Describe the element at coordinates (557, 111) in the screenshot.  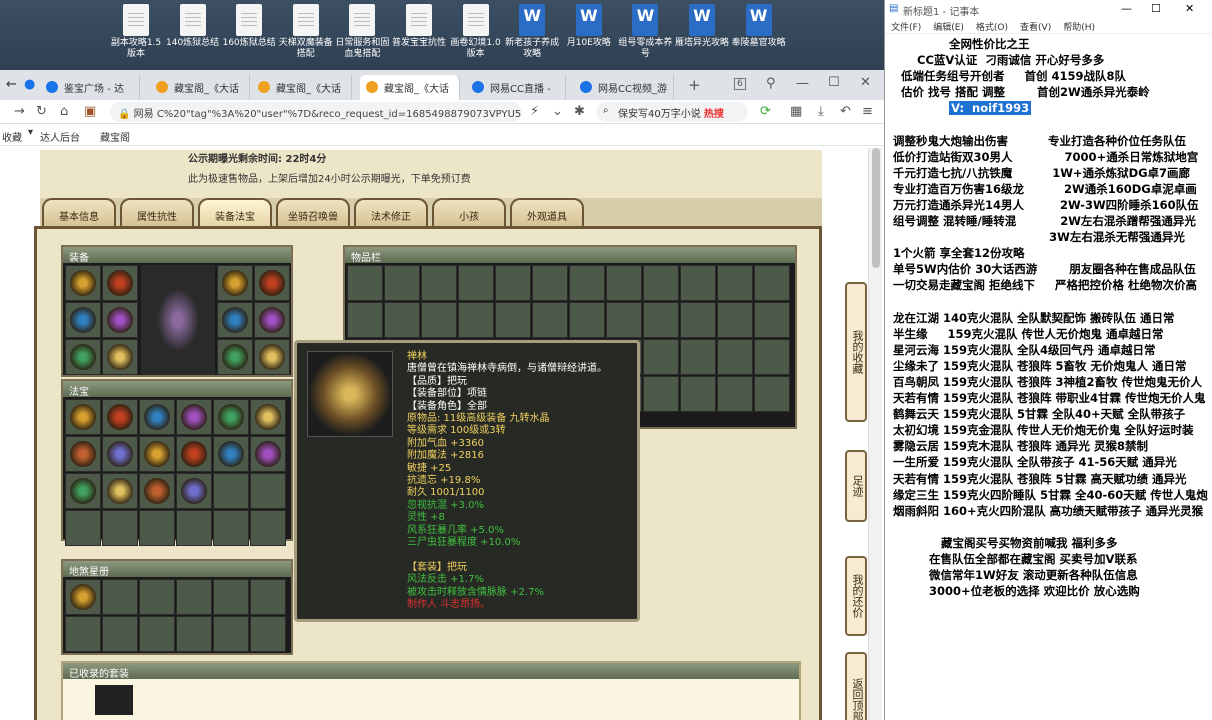
I see `dropdown-icon: ⌄` at that location.